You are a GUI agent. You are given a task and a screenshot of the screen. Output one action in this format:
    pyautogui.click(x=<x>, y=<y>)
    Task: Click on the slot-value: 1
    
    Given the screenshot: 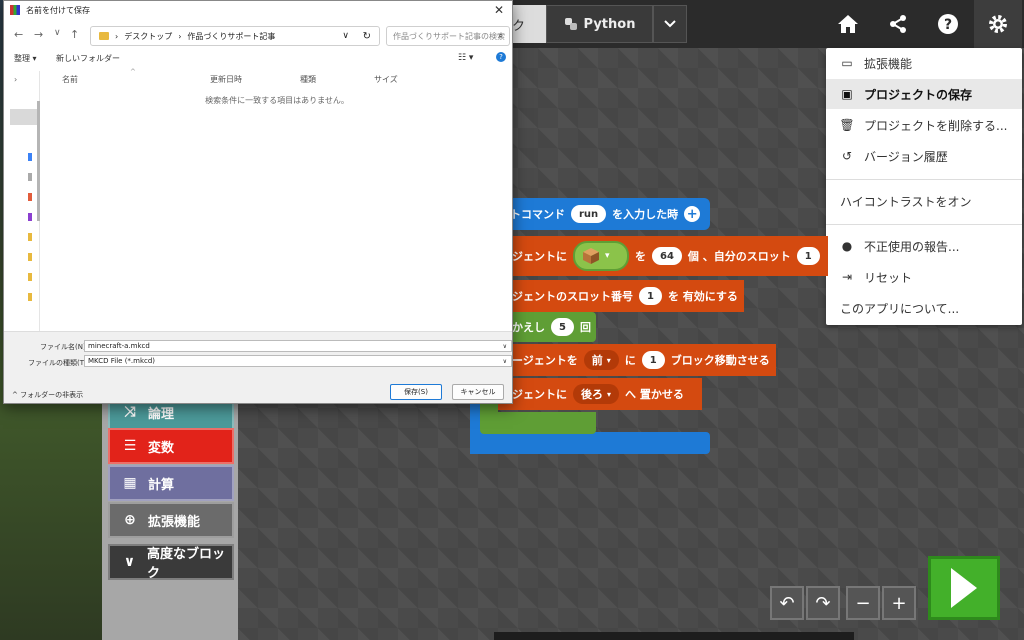 What is the action you would take?
    pyautogui.click(x=808, y=256)
    